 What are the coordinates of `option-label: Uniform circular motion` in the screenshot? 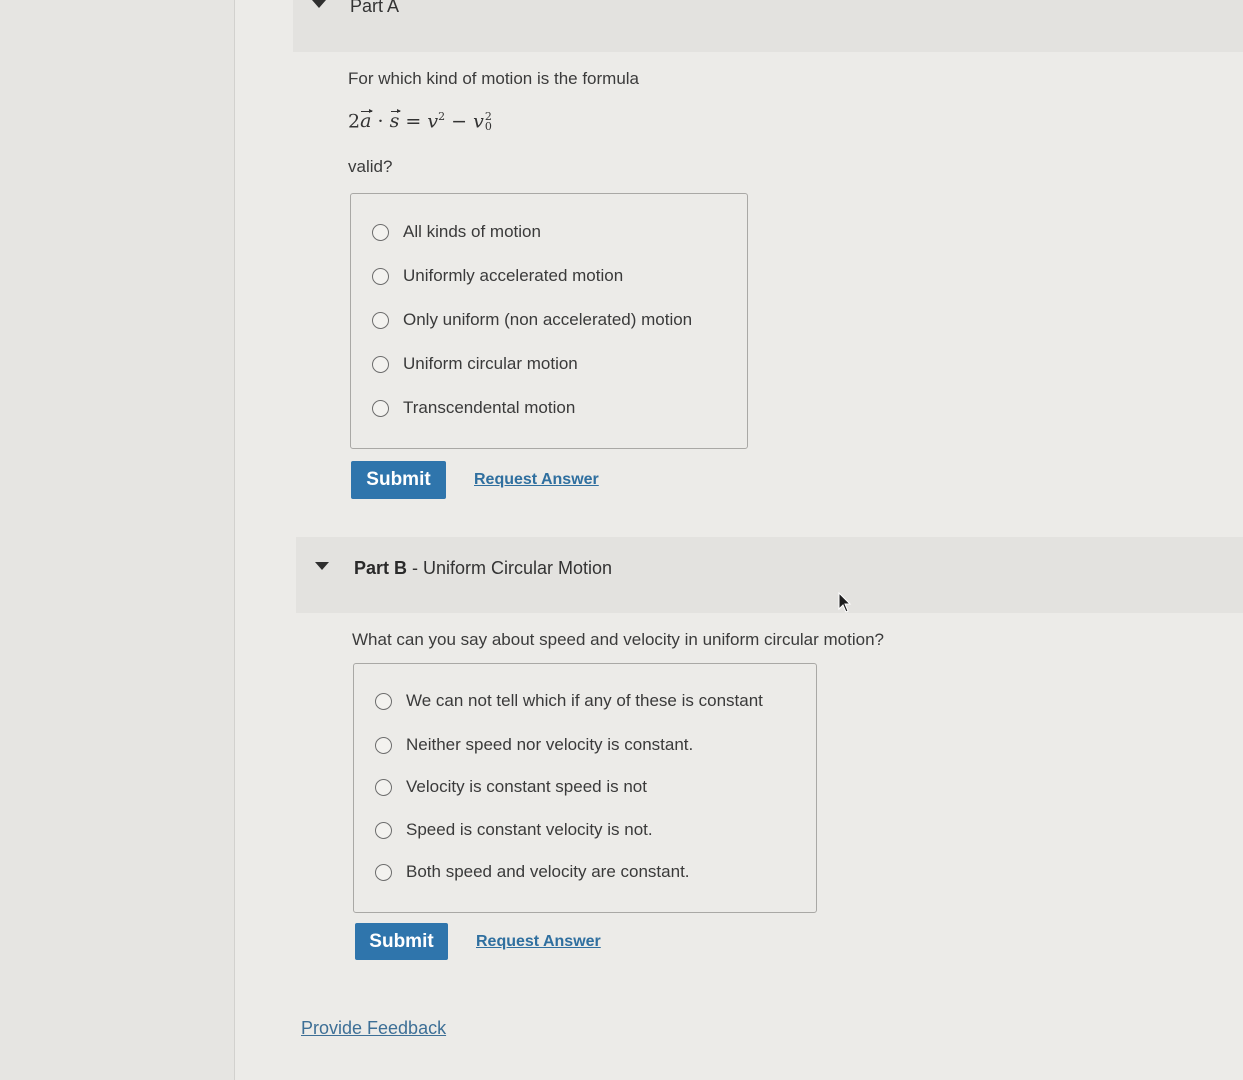 It's located at (490, 363).